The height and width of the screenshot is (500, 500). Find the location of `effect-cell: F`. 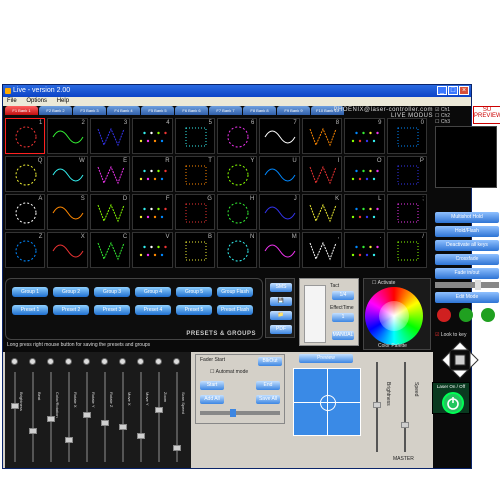

effect-cell: F is located at coordinates (152, 212).